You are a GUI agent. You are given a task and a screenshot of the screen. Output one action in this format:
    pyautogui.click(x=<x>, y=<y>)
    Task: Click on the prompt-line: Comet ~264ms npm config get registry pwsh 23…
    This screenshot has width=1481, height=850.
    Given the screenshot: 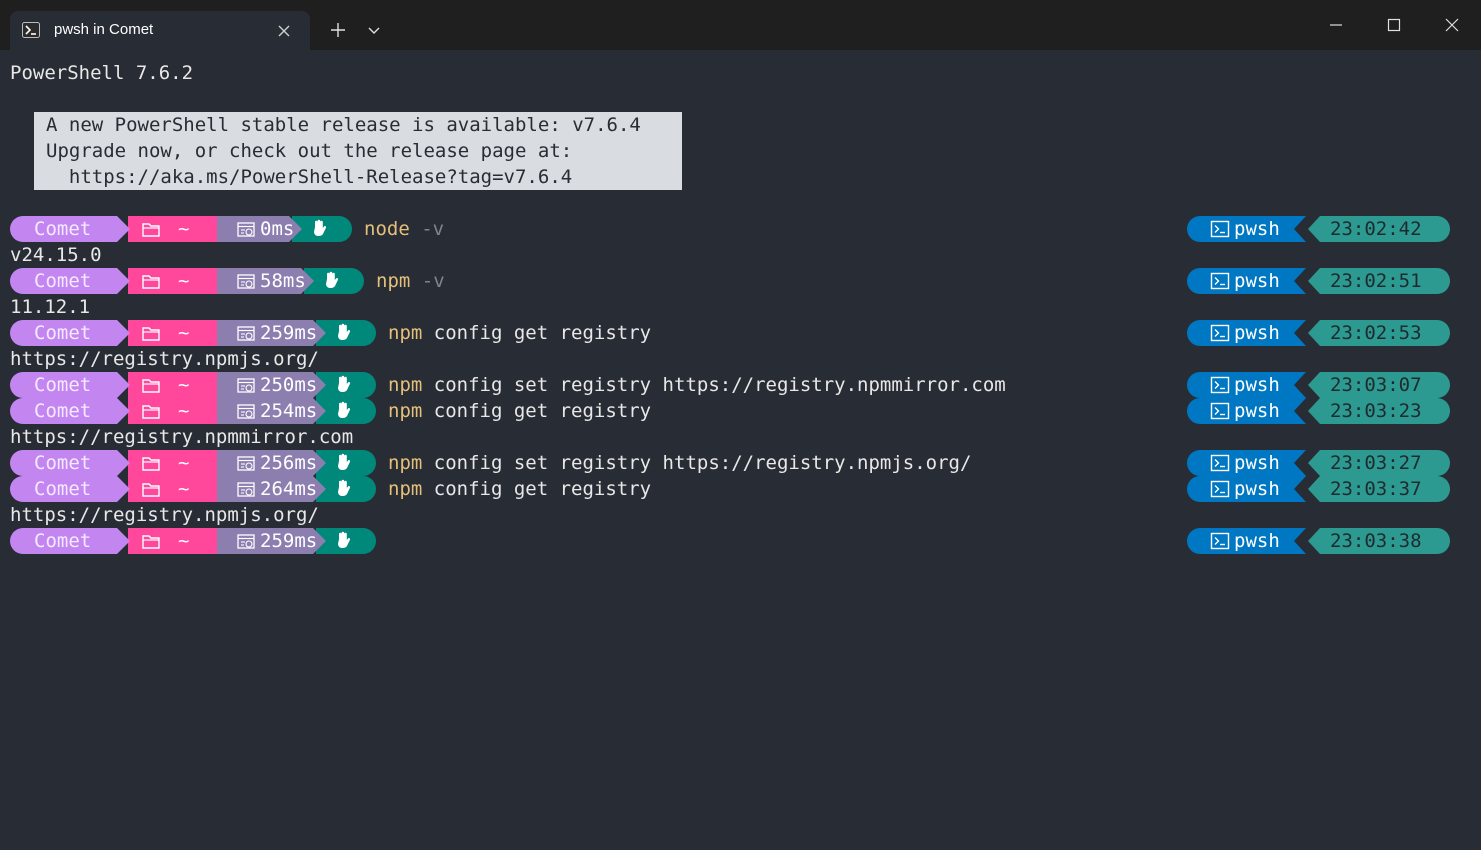 What is the action you would take?
    pyautogui.click(x=730, y=489)
    